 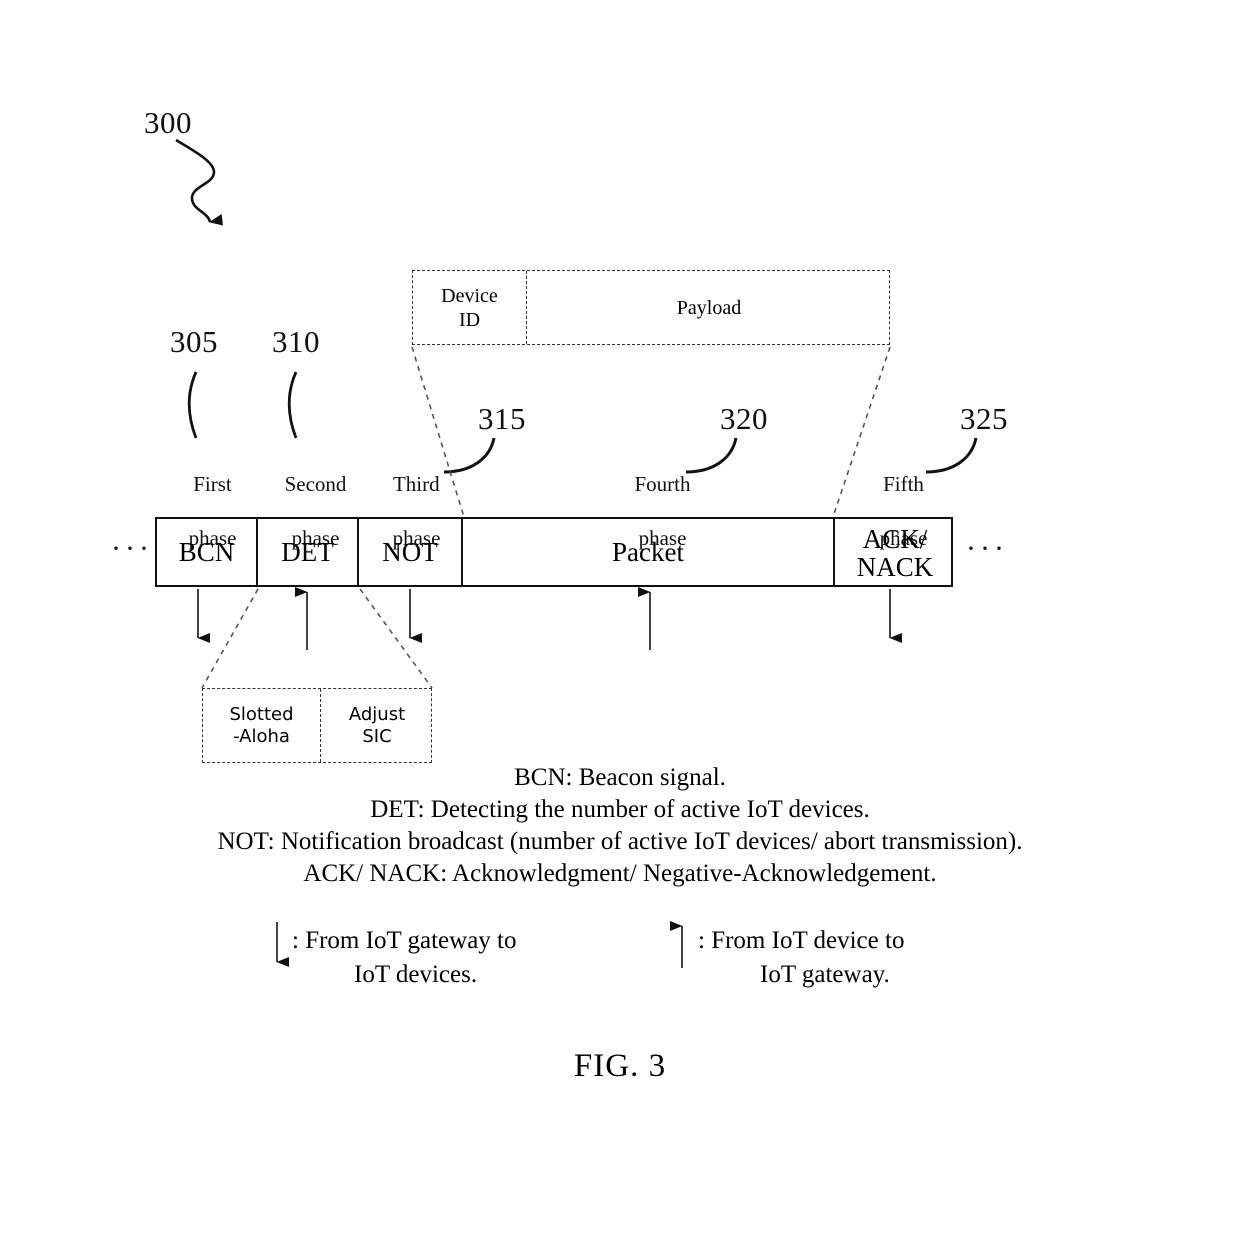 I want to click on phase-third-line1: Third, so click(x=416, y=483).